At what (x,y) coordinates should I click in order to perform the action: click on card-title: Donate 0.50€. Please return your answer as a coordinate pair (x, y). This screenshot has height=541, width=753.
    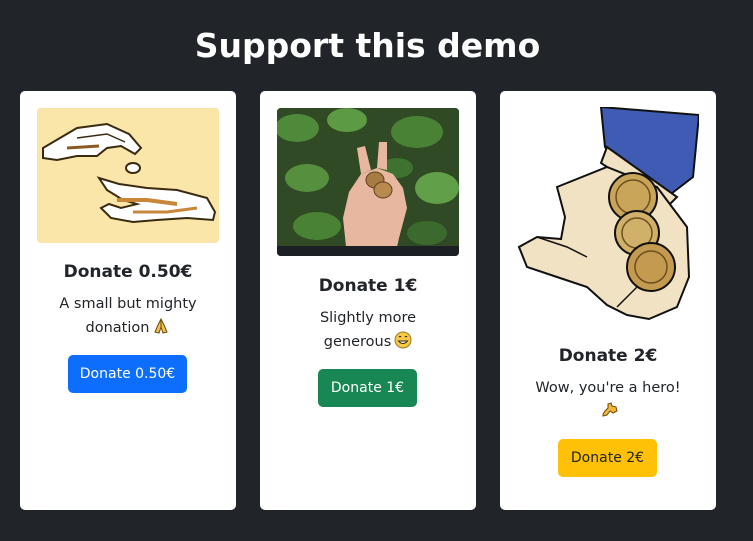
    Looking at the image, I should click on (128, 272).